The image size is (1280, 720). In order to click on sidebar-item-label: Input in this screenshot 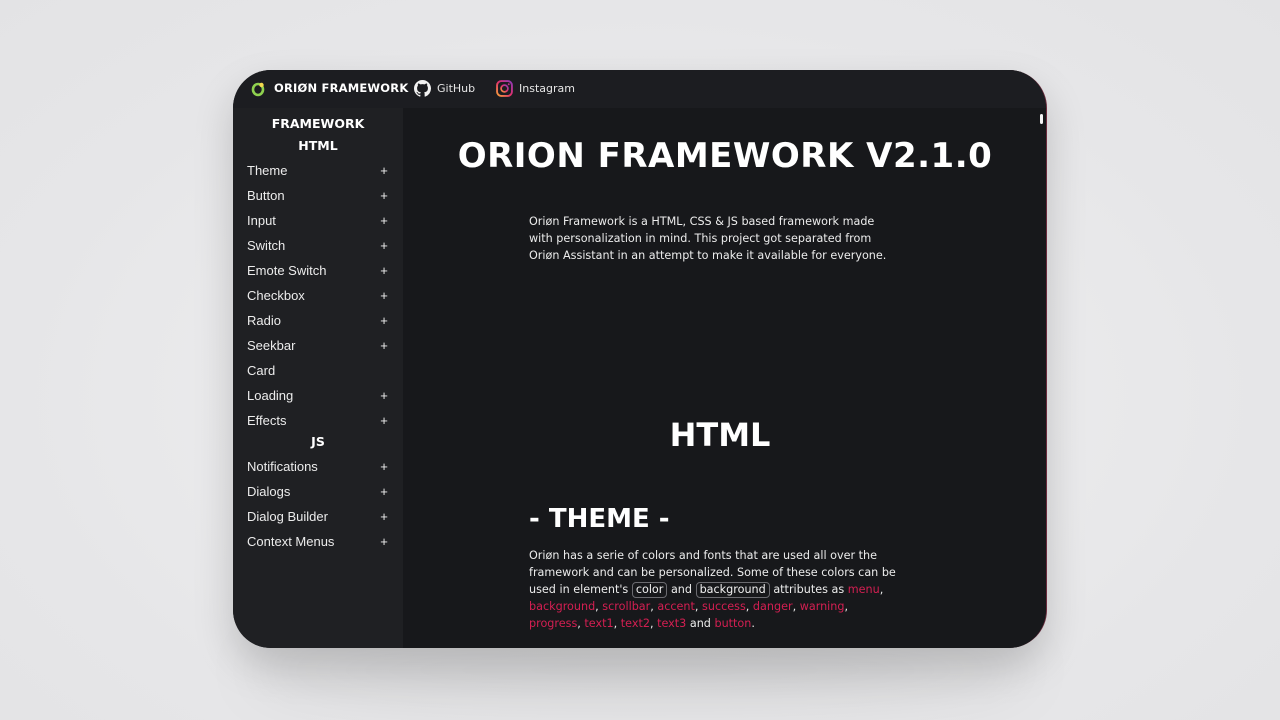, I will do `click(261, 220)`.